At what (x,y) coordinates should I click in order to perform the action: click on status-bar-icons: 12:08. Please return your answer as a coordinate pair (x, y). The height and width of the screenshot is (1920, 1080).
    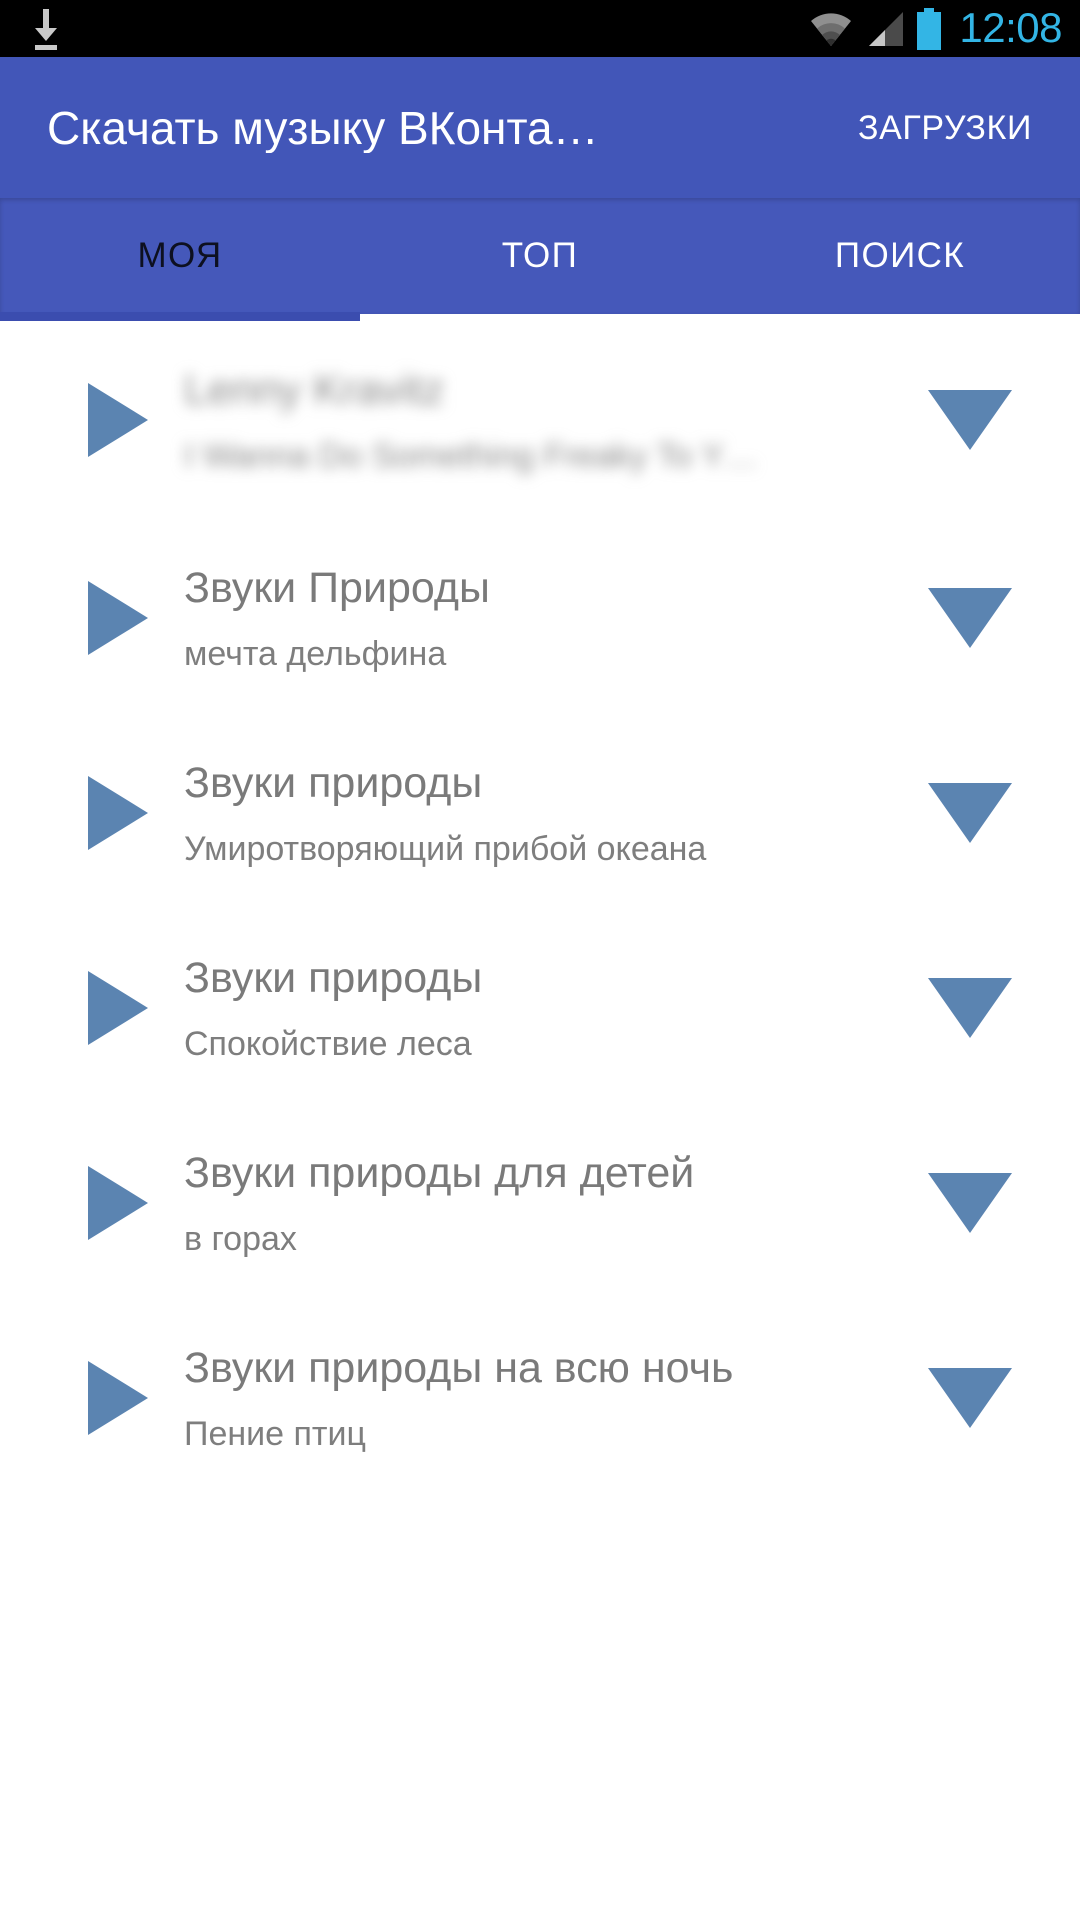
    Looking at the image, I should click on (935, 28).